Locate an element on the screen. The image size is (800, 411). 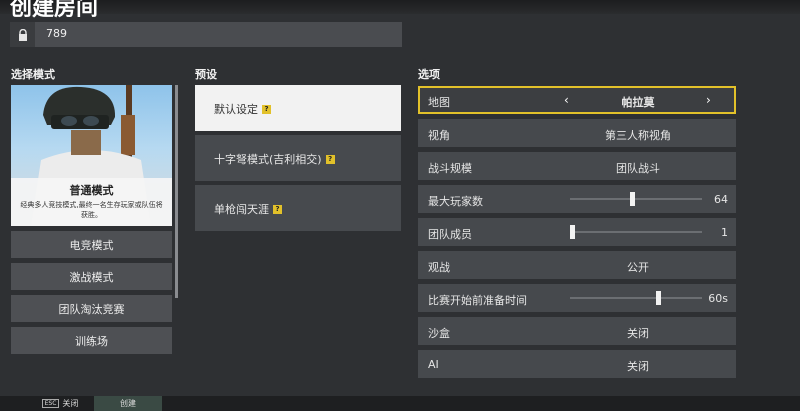
close-button: ESC 关闭 is located at coordinates (60, 403).